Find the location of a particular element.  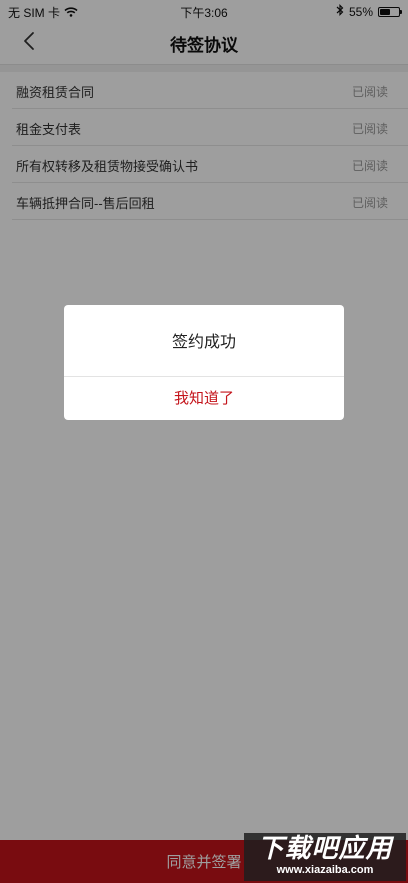

watermark-title: 下载吧应用 is located at coordinates (325, 848).